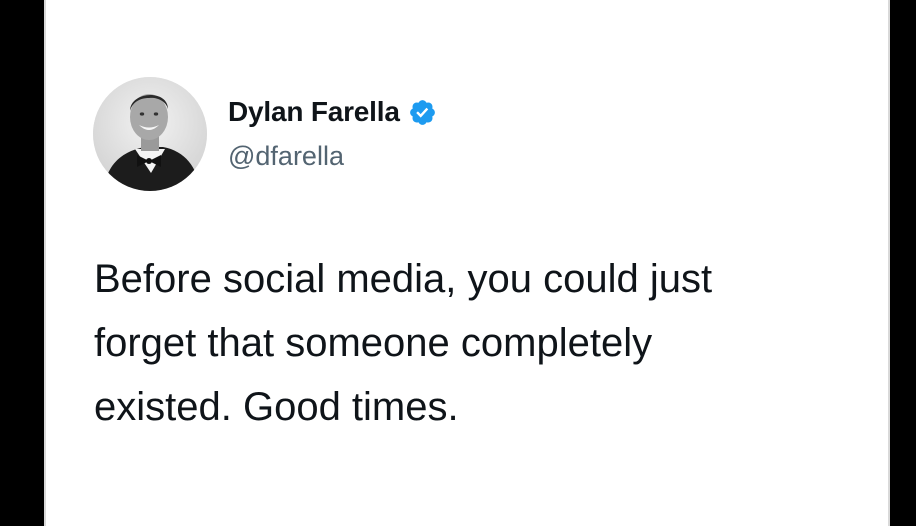 This screenshot has width=916, height=526. I want to click on tweet-text-line-3: existed. Good times., so click(276, 407).